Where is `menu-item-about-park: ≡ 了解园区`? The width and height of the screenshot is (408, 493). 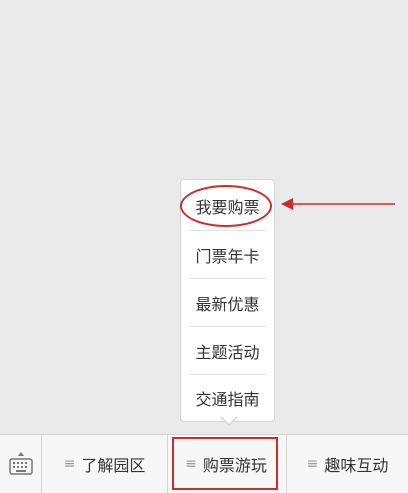 menu-item-about-park: ≡ 了解园区 is located at coordinates (104, 464).